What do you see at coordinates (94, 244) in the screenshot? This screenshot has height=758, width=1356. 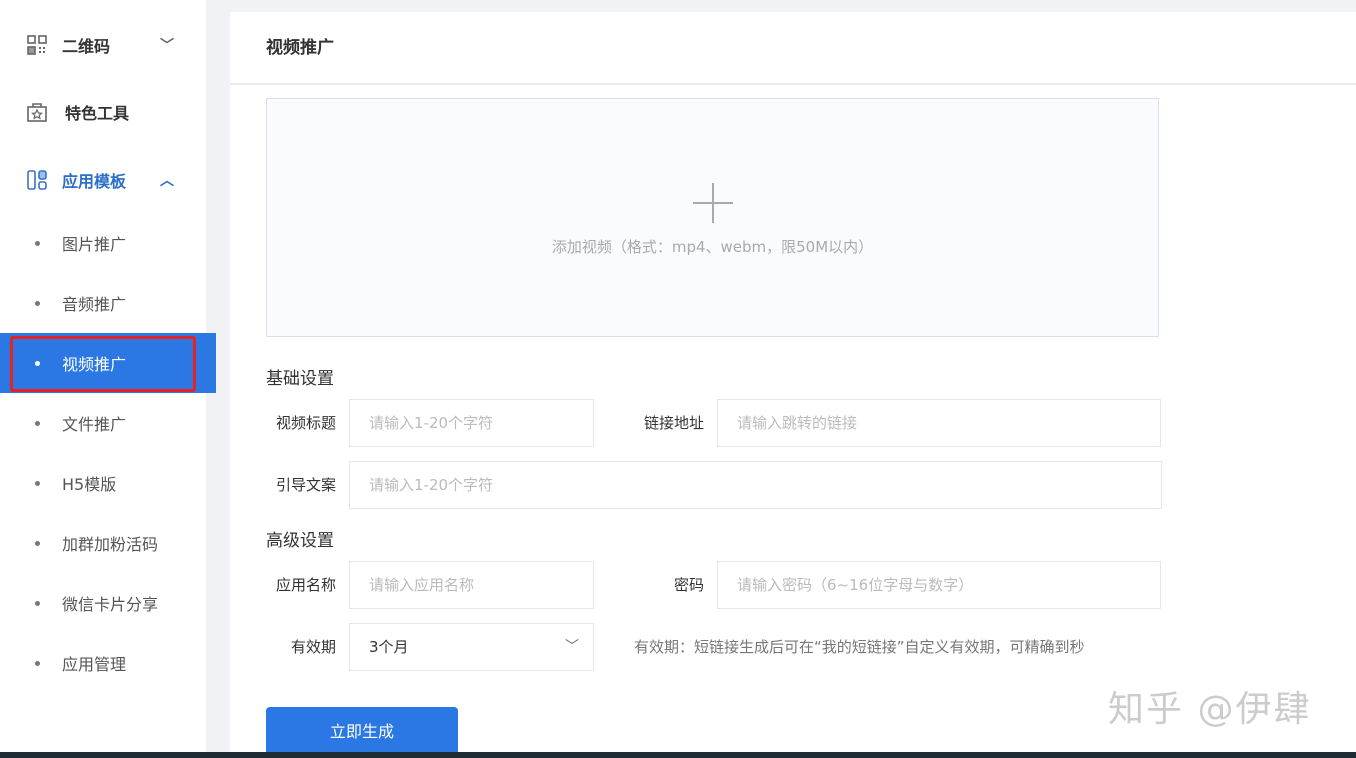 I see `item-label: 图片推广` at bounding box center [94, 244].